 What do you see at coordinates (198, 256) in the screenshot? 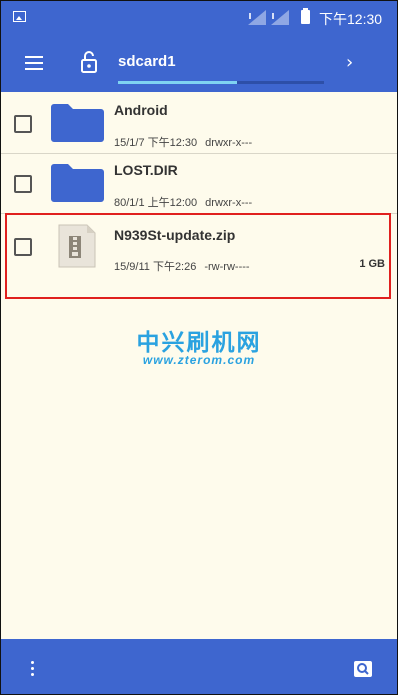
I see `highlight-box` at bounding box center [198, 256].